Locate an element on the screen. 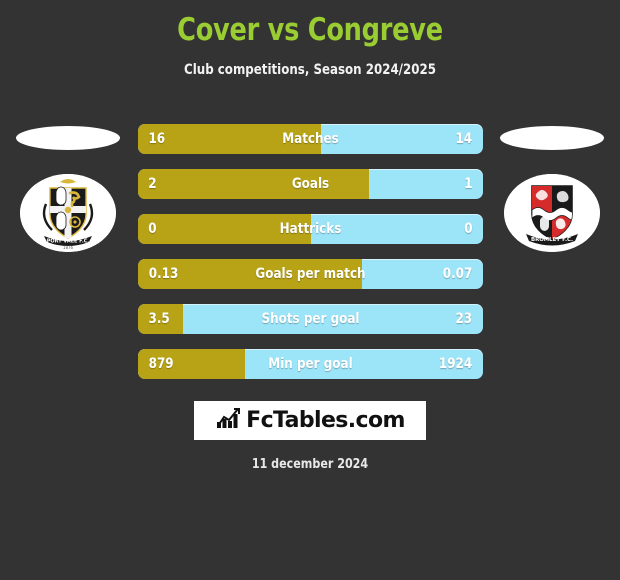 The height and width of the screenshot is (580, 620). away-value: 23 is located at coordinates (464, 319).